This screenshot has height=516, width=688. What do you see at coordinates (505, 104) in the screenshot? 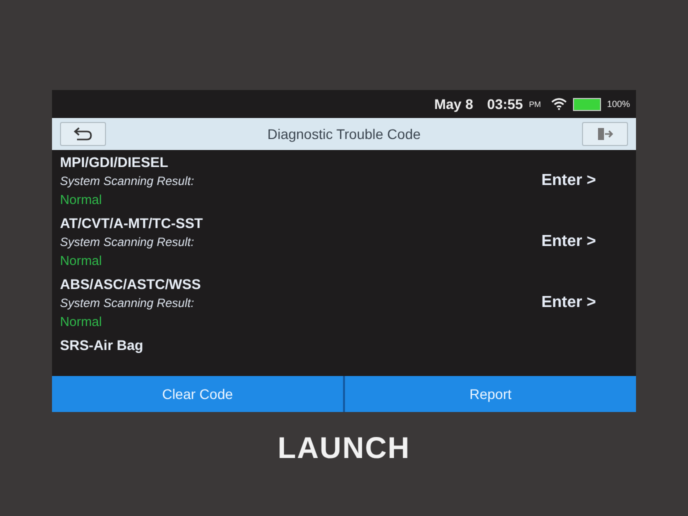
I see `status-time: 03:55` at bounding box center [505, 104].